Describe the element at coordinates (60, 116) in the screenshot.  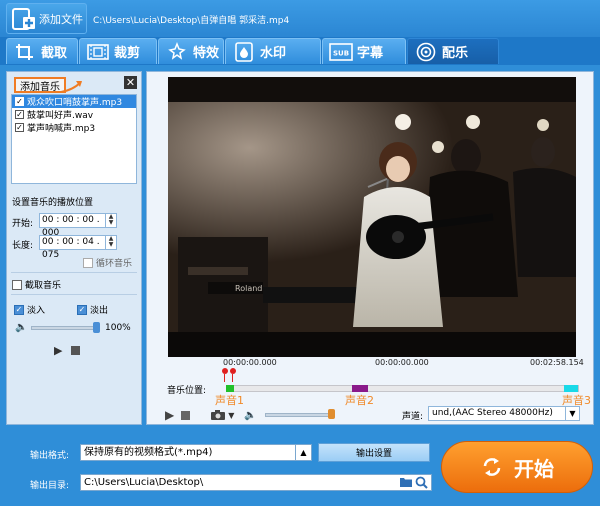
I see `music-file-name: 鼓掌叫好声.wav` at that location.